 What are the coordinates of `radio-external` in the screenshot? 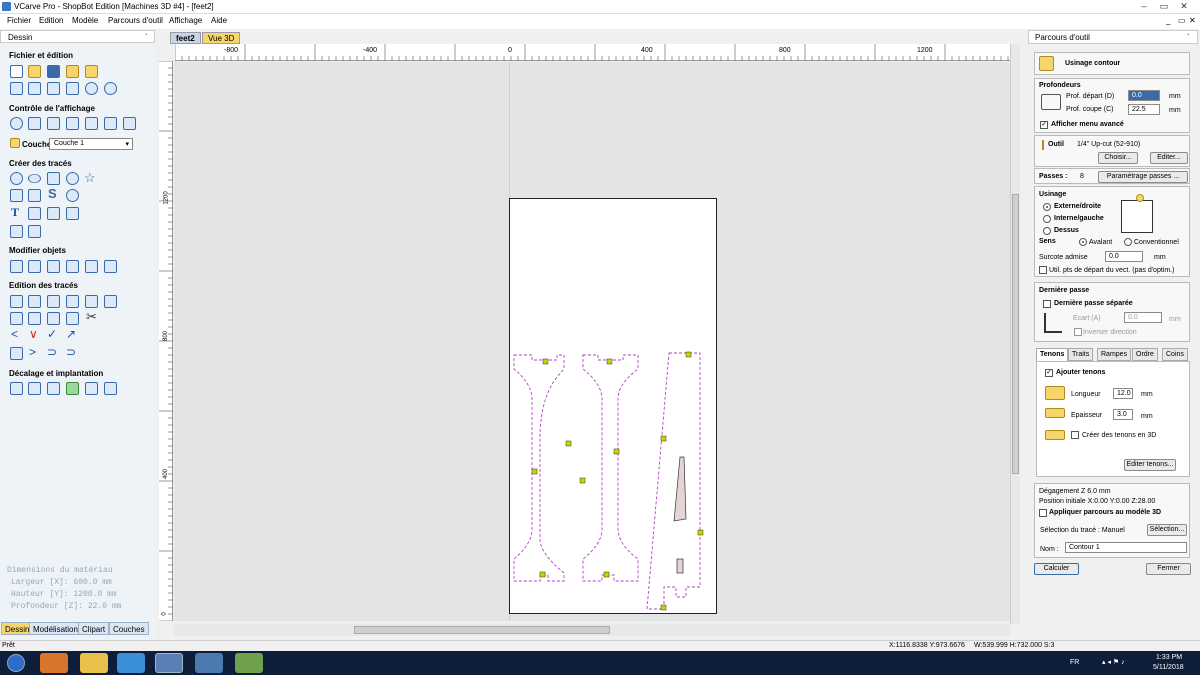 It's located at (1047, 207).